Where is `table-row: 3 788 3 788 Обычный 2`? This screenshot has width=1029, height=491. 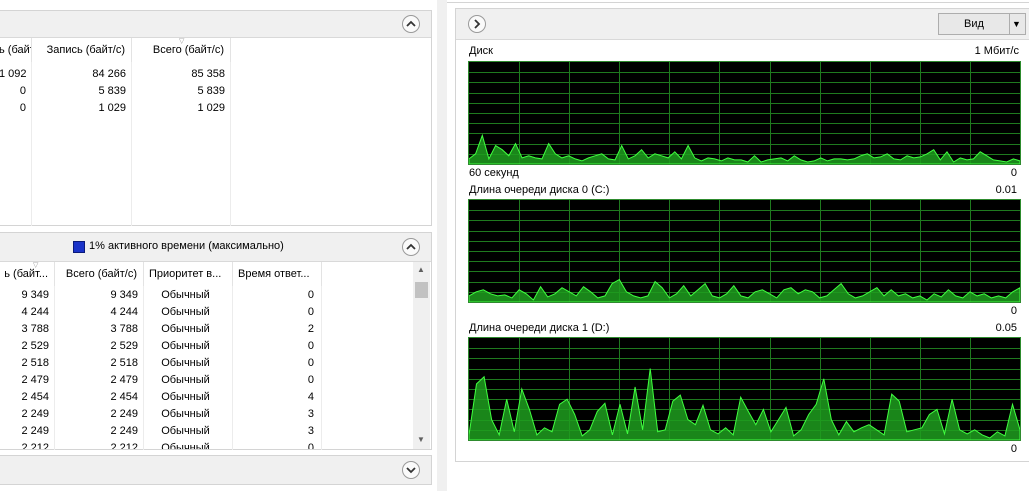
table-row: 3 788 3 788 Обычный 2 is located at coordinates (161, 329).